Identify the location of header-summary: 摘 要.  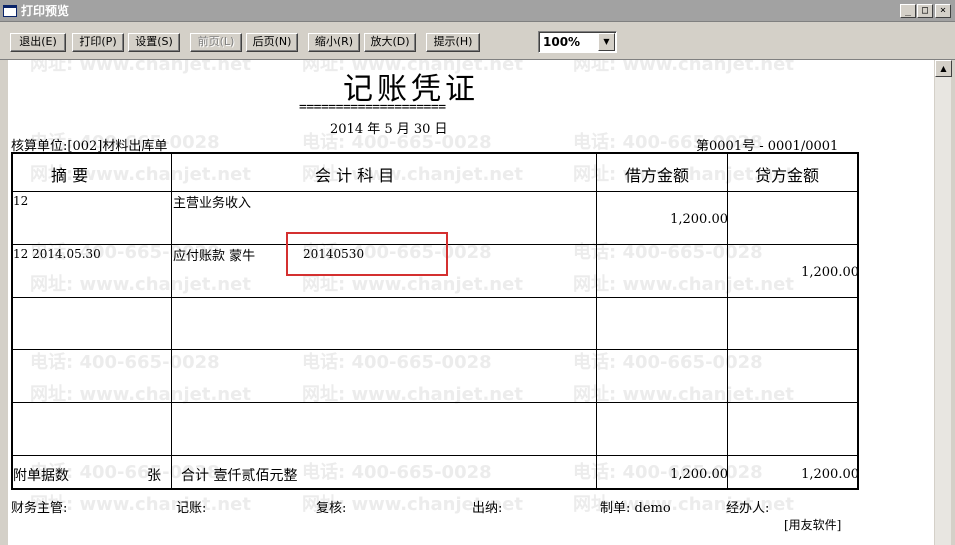
(70, 175).